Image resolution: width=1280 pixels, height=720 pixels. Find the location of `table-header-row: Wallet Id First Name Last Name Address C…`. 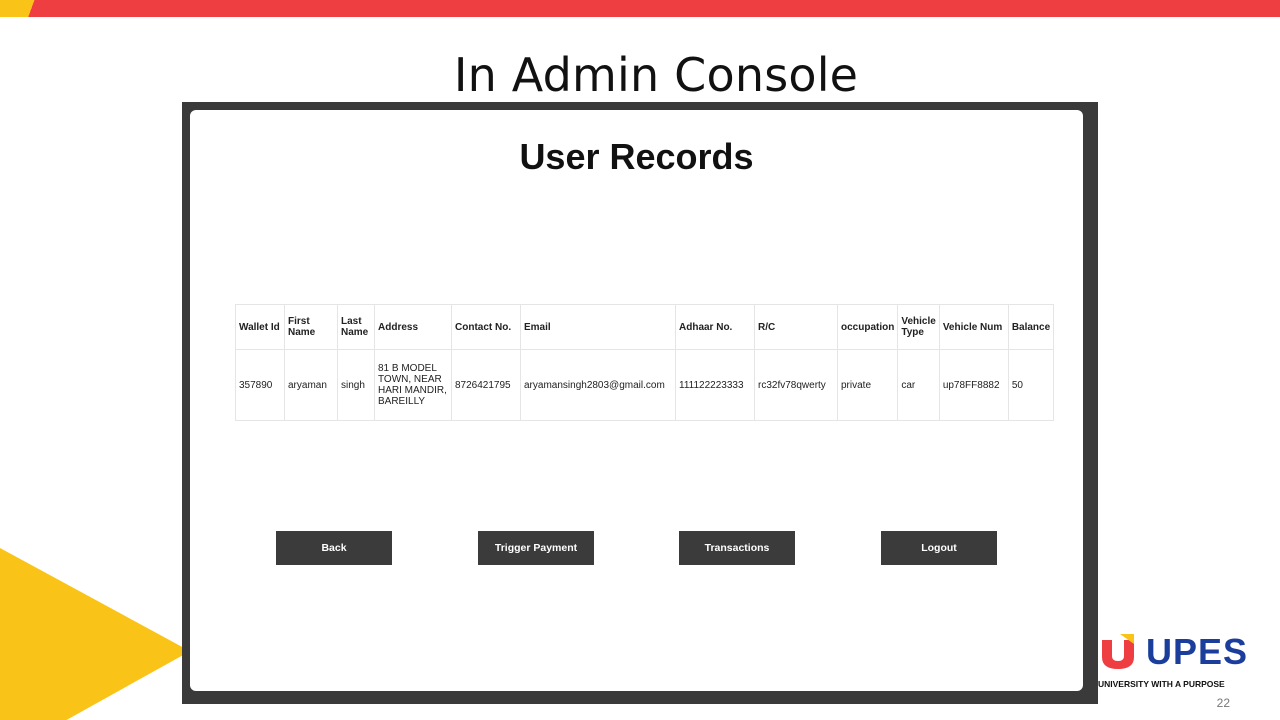

table-header-row: Wallet Id First Name Last Name Address C… is located at coordinates (645, 327).